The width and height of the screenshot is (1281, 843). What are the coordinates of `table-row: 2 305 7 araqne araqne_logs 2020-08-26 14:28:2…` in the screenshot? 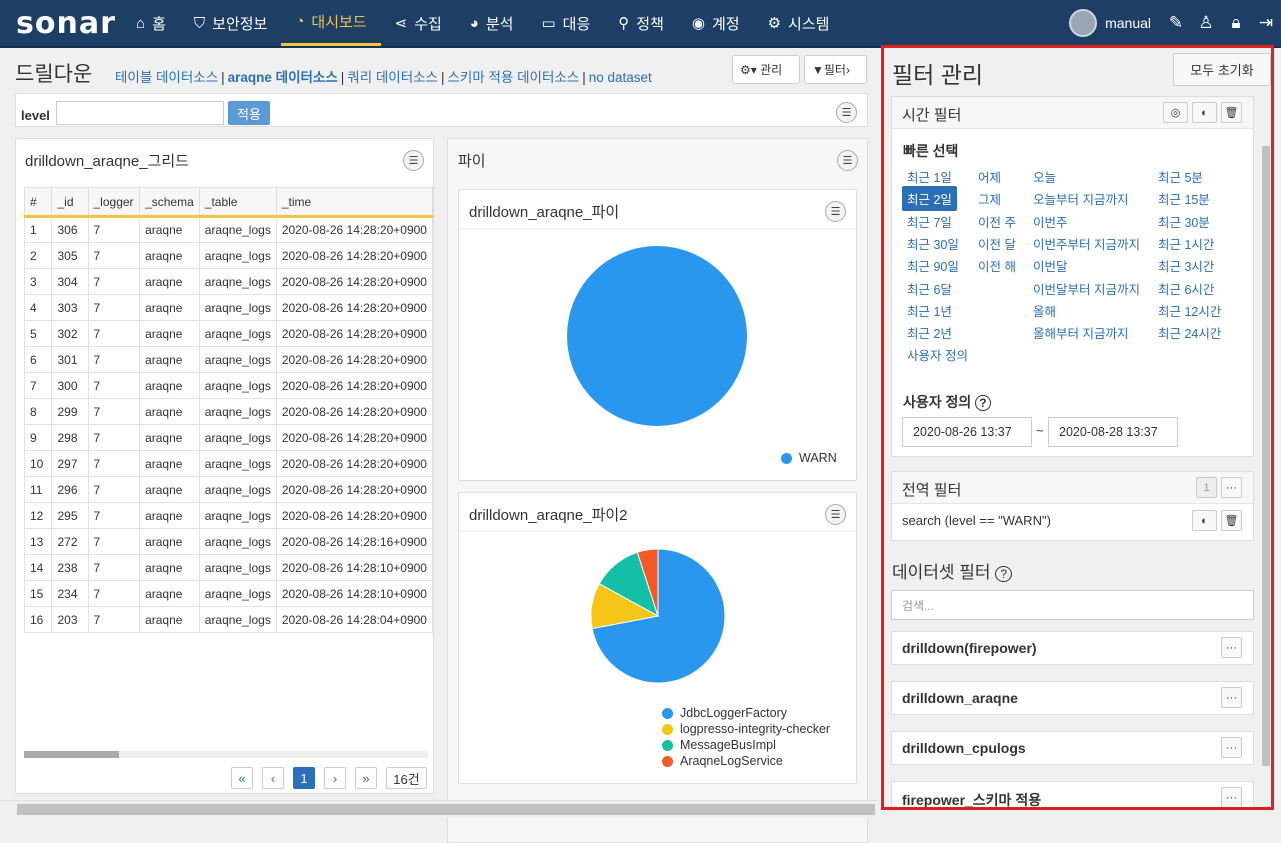 It's located at (228, 255).